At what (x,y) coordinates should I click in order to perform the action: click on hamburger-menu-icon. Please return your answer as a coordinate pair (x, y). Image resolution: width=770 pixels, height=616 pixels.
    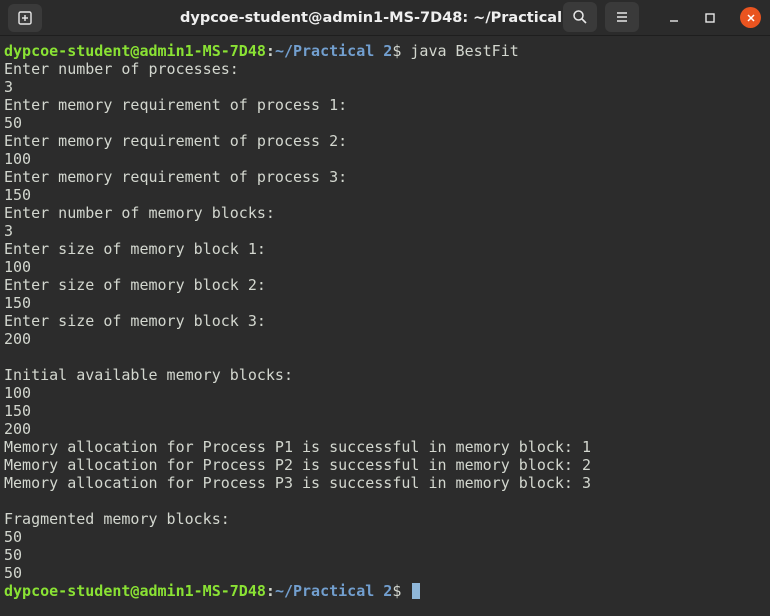
    Looking at the image, I should click on (622, 17).